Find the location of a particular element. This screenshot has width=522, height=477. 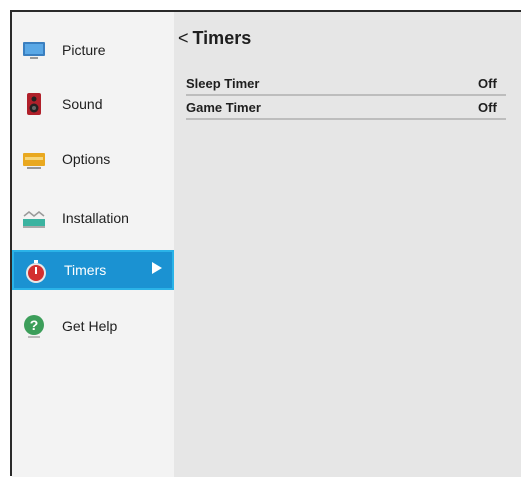

menu-row-game-timer: Game Timer Off is located at coordinates (346, 109).